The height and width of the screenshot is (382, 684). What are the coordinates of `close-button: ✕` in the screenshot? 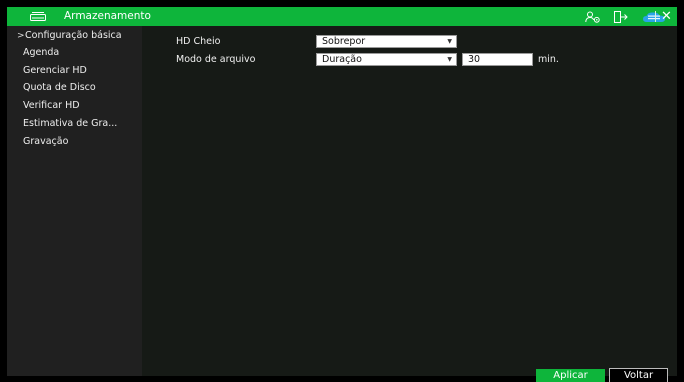 It's located at (666, 16).